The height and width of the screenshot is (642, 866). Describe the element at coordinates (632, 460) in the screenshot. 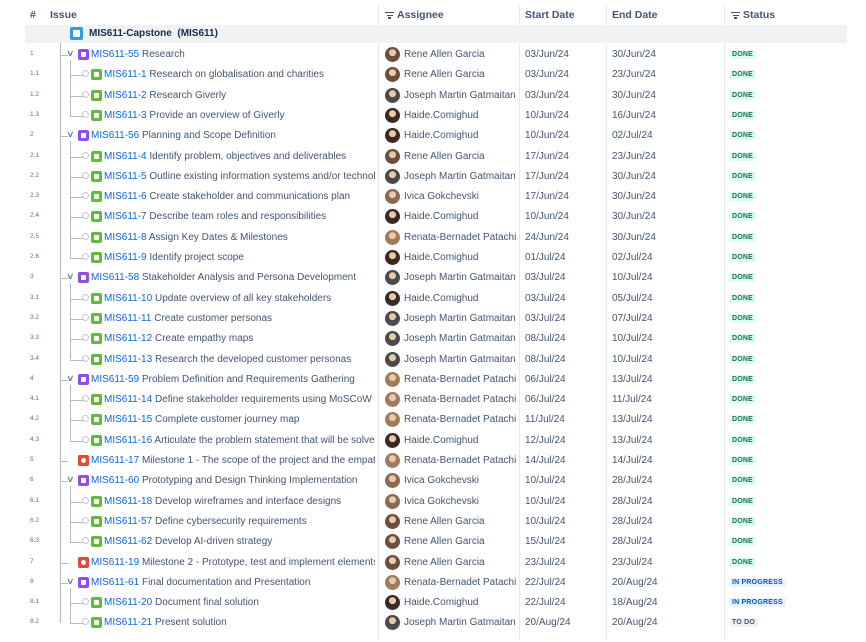

I see `end-date: 14/Jul/24` at that location.